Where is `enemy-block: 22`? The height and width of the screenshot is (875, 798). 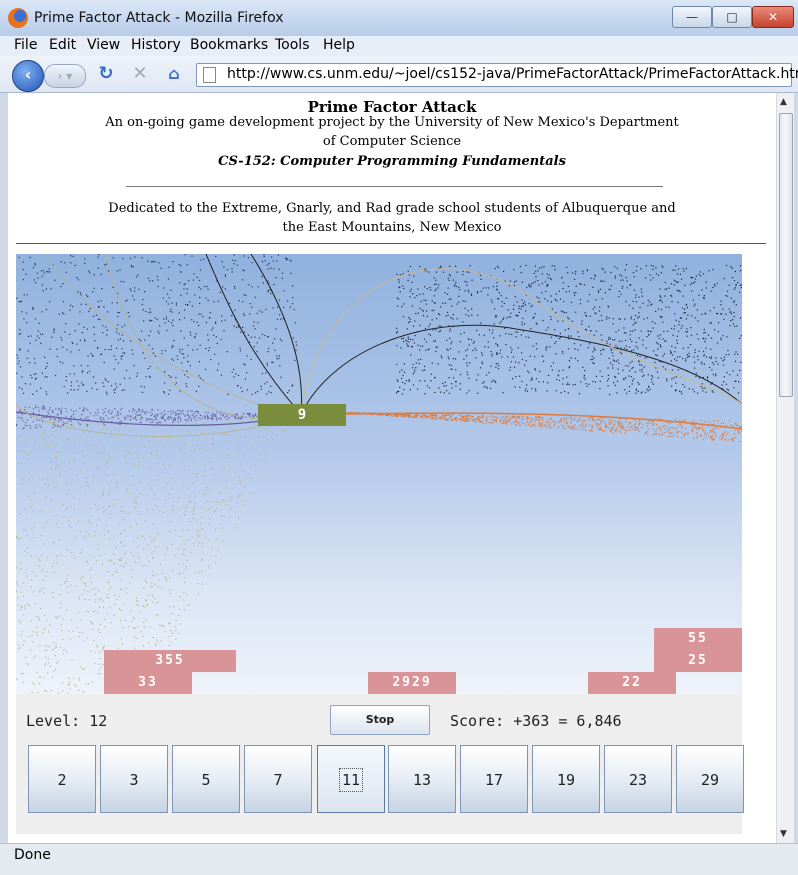 enemy-block: 22 is located at coordinates (632, 683).